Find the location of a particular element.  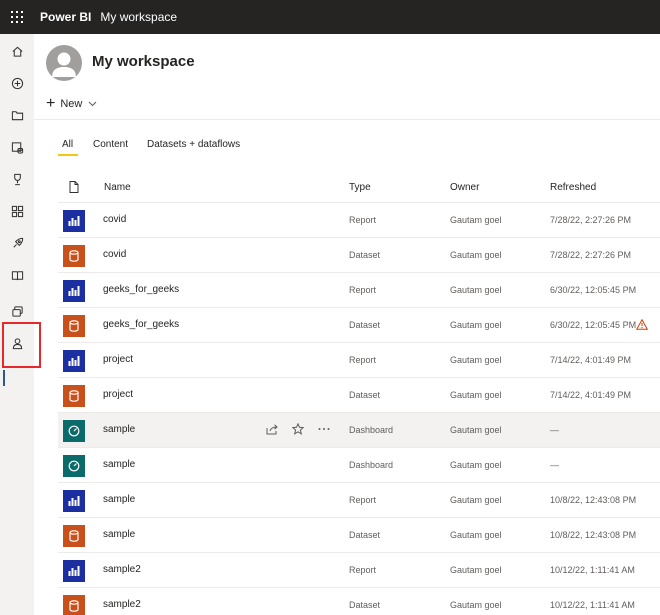

top-bar: Power BI My workspace is located at coordinates (330, 17).